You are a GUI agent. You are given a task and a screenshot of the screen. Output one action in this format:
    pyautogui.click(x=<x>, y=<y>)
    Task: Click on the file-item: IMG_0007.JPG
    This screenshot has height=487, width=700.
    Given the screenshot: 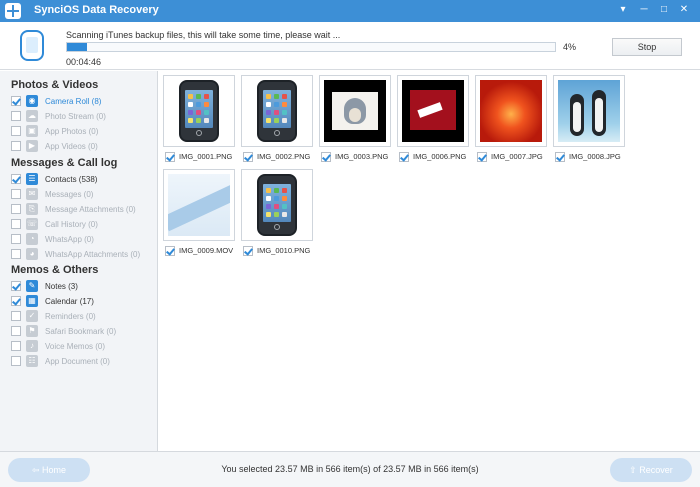 What is the action you would take?
    pyautogui.click(x=515, y=157)
    